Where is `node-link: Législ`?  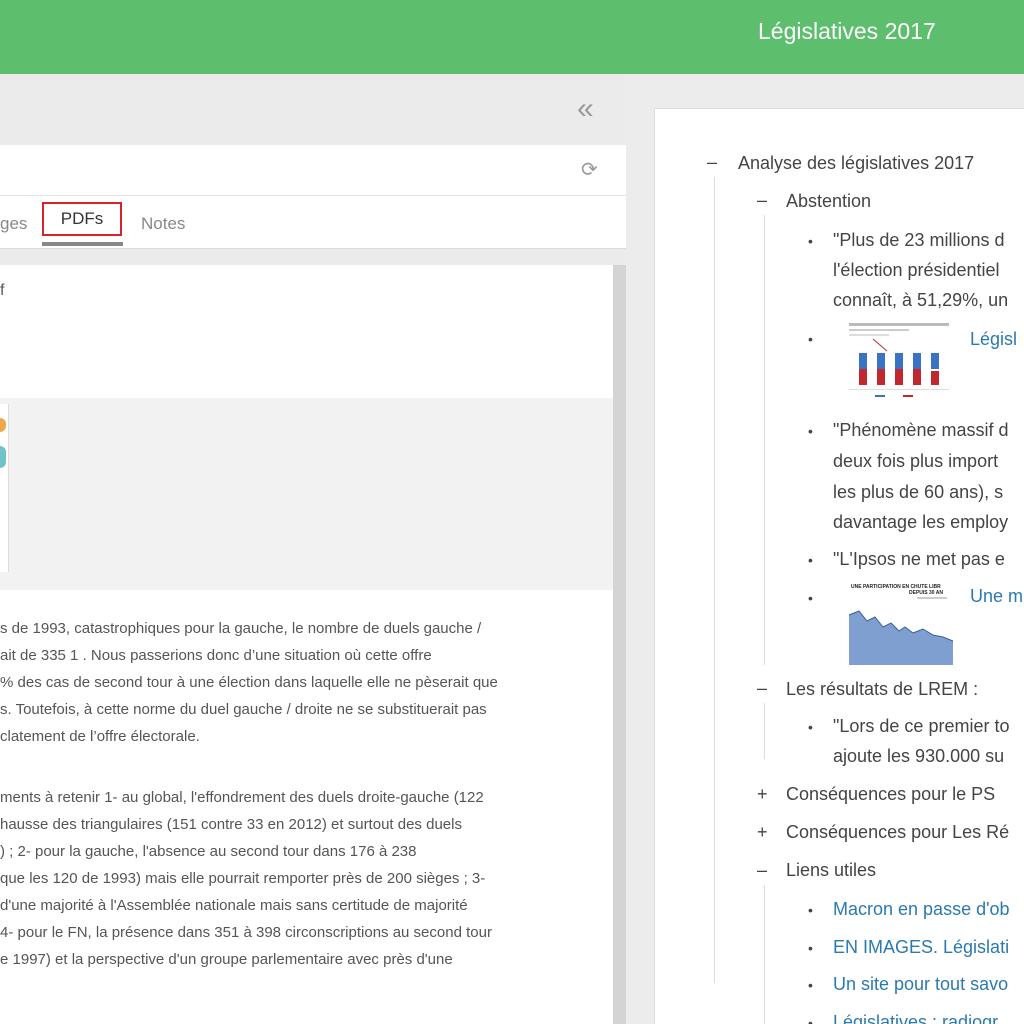
node-link: Législ is located at coordinates (993, 339).